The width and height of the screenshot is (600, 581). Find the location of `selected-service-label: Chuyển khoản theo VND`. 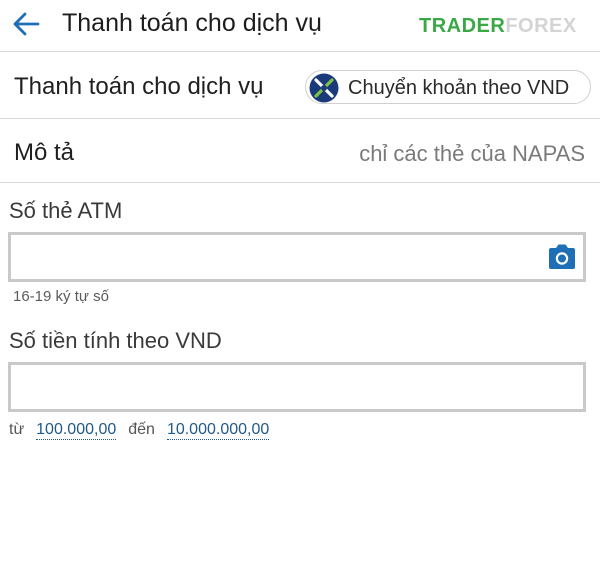

selected-service-label: Chuyển khoản theo VND is located at coordinates (459, 88).